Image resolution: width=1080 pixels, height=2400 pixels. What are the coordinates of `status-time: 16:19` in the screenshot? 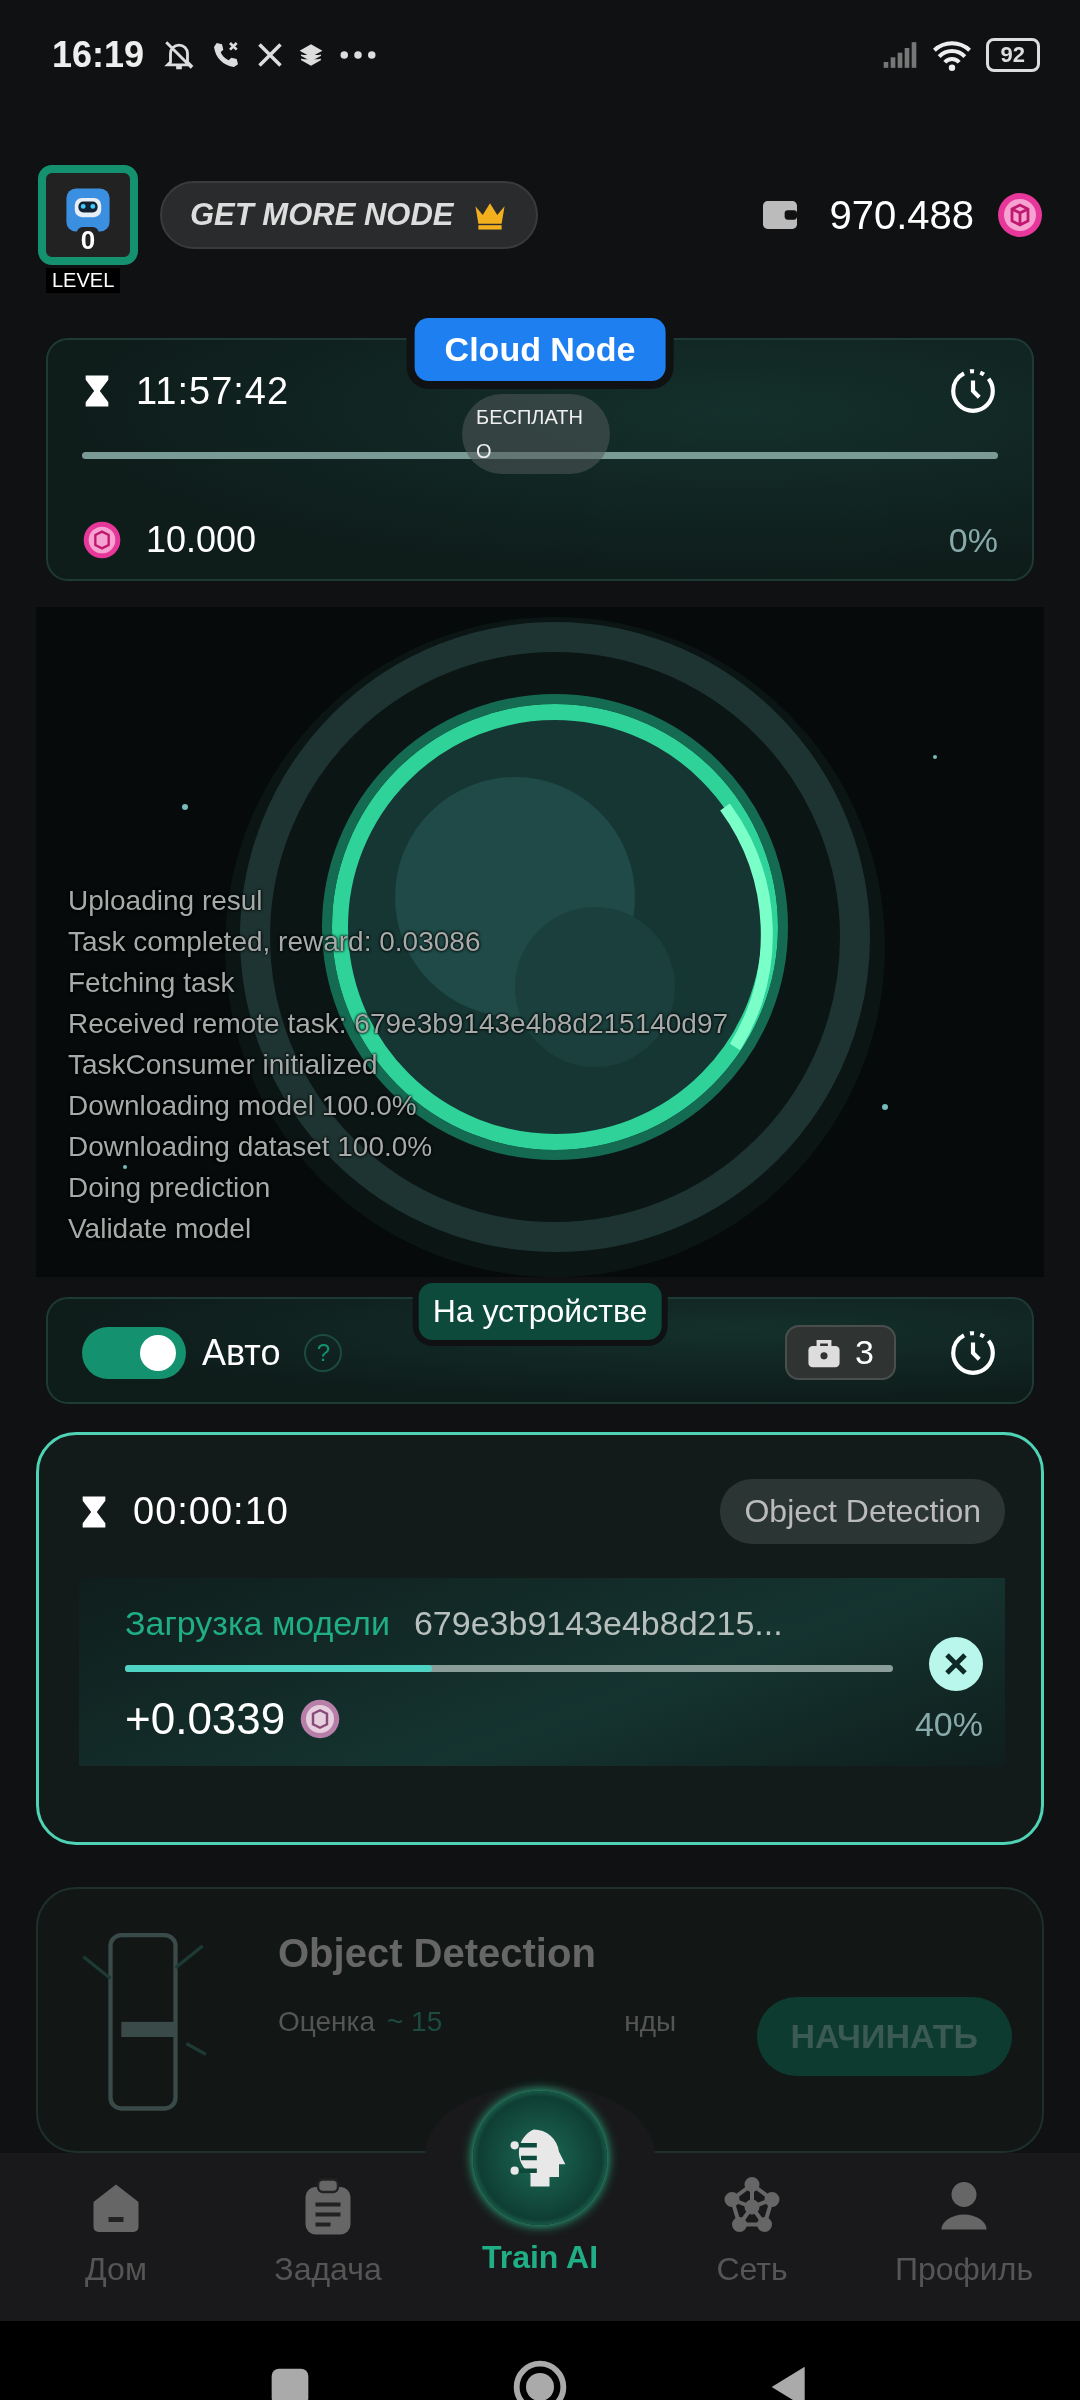 It's located at (98, 55).